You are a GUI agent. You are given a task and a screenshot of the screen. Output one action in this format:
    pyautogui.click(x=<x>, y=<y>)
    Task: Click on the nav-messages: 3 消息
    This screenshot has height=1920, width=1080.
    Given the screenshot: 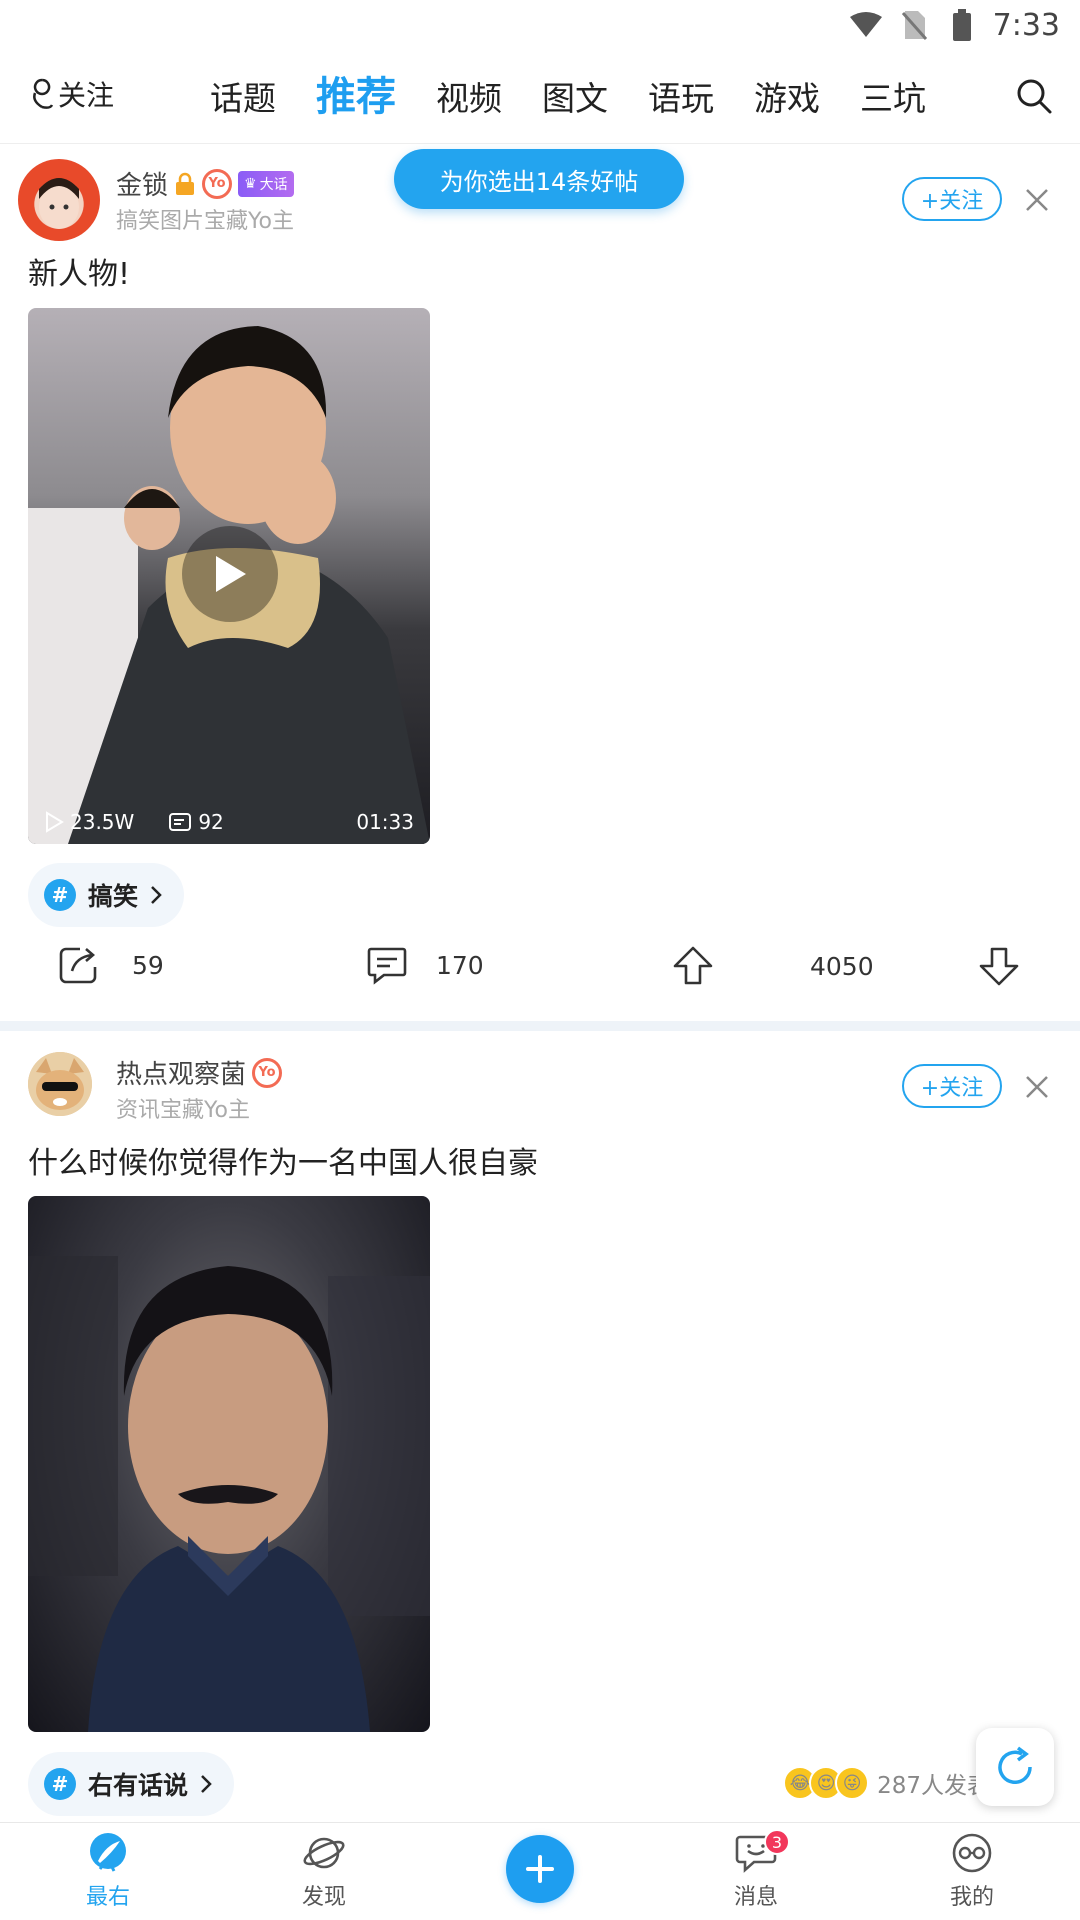 What is the action you would take?
    pyautogui.click(x=756, y=1870)
    